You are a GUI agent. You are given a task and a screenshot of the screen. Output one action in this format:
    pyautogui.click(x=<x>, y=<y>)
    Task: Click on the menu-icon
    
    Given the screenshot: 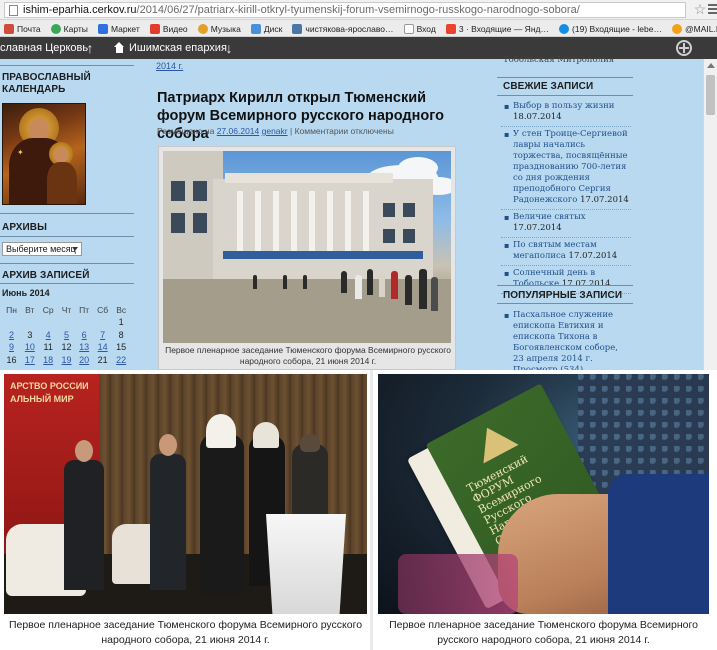 What is the action you would take?
    pyautogui.click(x=712, y=10)
    